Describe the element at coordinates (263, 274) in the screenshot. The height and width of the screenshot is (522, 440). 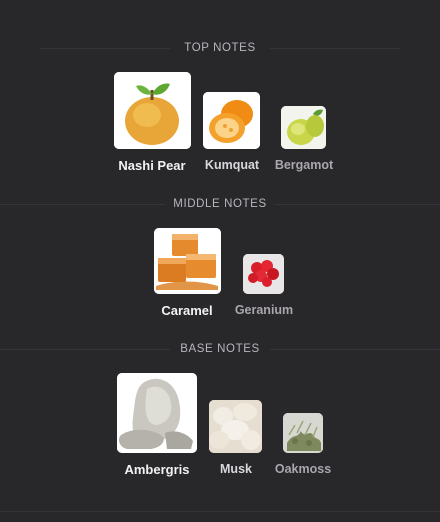
I see `note-geranium-image` at that location.